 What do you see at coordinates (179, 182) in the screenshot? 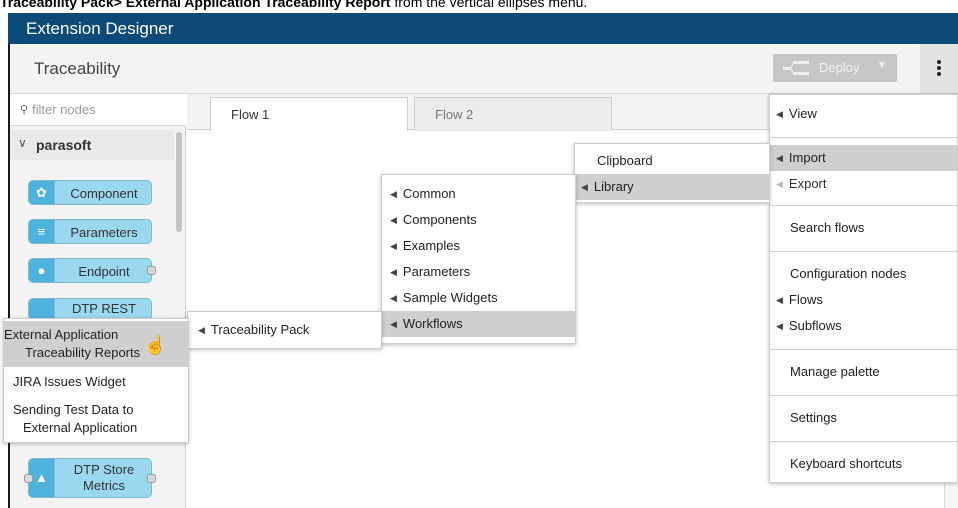
I see `palette-scrollbar` at bounding box center [179, 182].